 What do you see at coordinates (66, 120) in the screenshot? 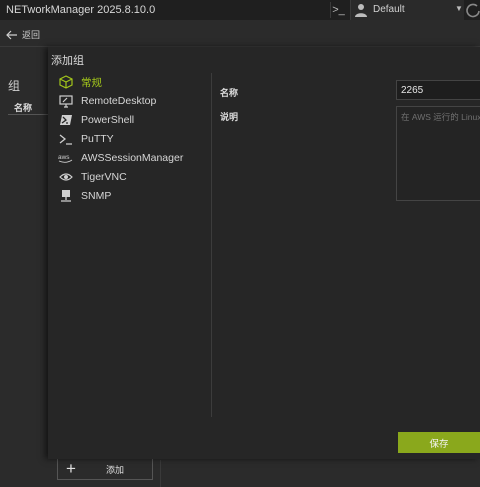
I see `powershell-icon` at bounding box center [66, 120].